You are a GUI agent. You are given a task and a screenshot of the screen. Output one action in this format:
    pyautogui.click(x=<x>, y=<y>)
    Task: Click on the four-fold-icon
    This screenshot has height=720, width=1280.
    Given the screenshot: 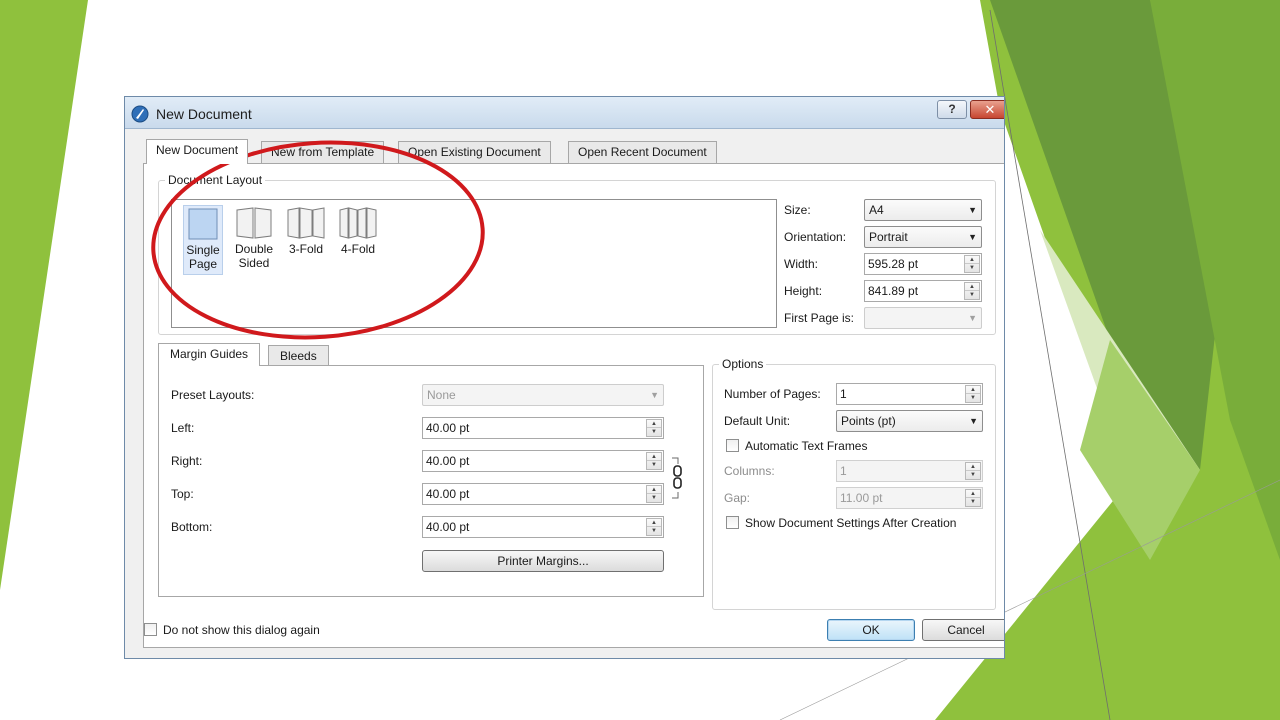 What is the action you would take?
    pyautogui.click(x=358, y=223)
    